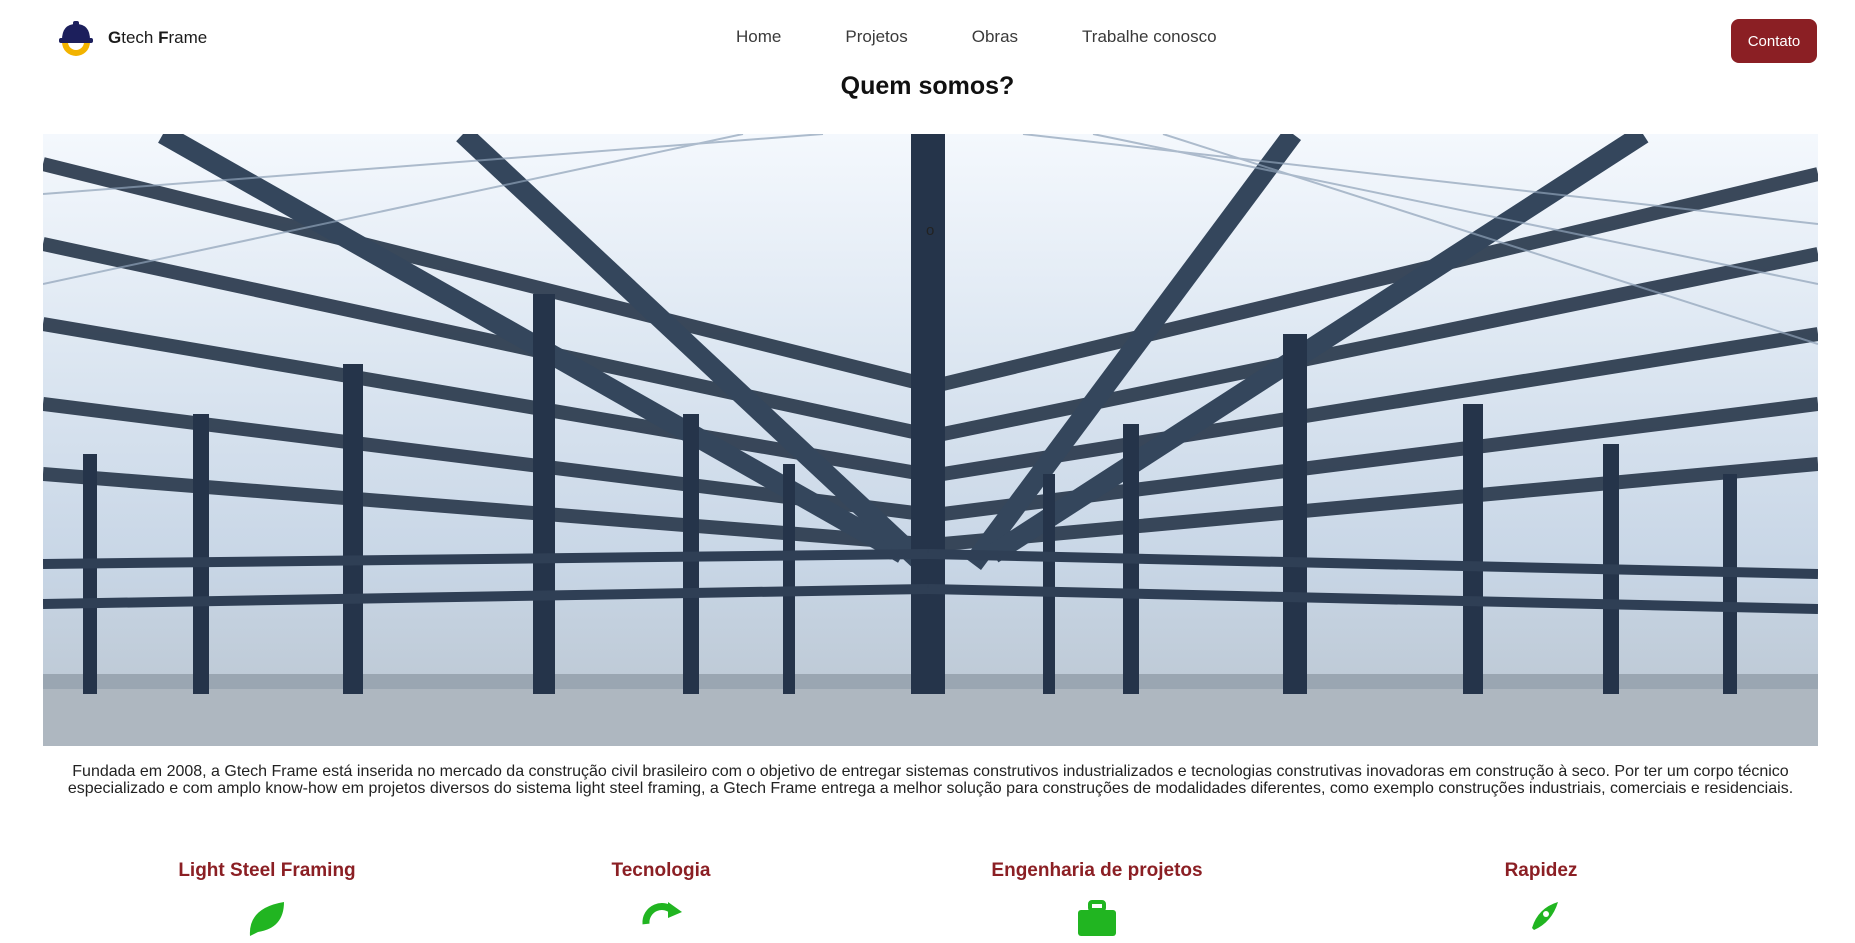  Describe the element at coordinates (662, 913) in the screenshot. I see `refresh-icon` at that location.